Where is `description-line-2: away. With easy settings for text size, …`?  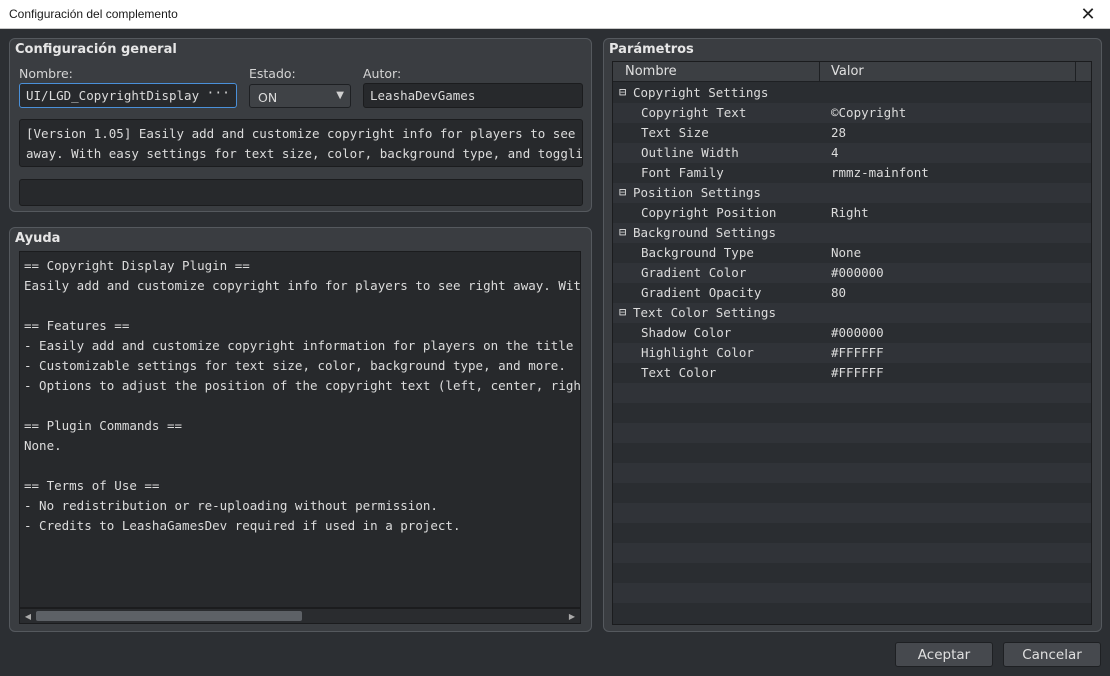 description-line-2: away. With easy settings for text size, … is located at coordinates (304, 153).